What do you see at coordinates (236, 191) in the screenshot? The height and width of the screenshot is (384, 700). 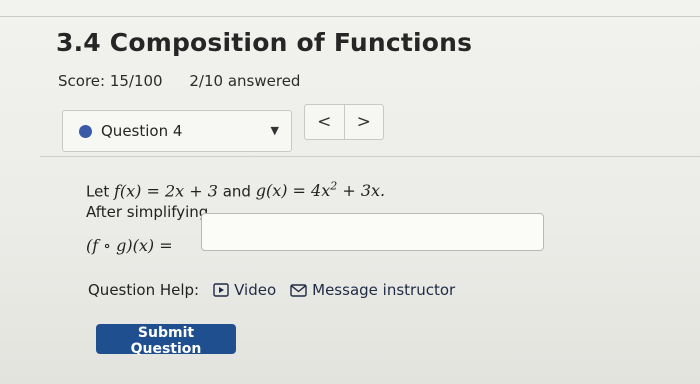 I see `problem-and: and` at bounding box center [236, 191].